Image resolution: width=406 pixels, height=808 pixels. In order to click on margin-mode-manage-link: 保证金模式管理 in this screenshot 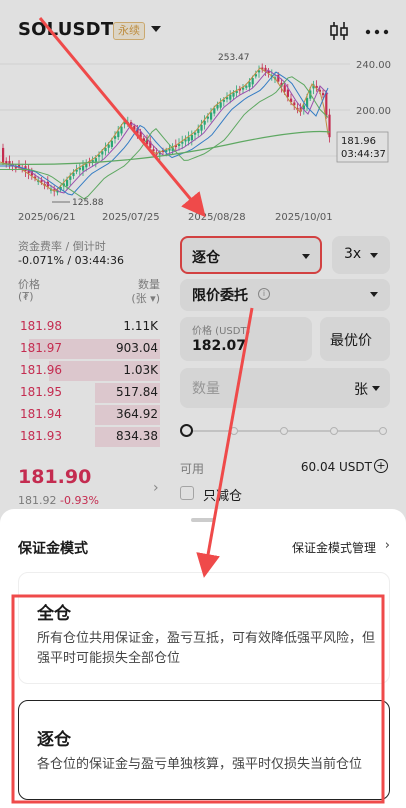, I will do `click(334, 547)`.